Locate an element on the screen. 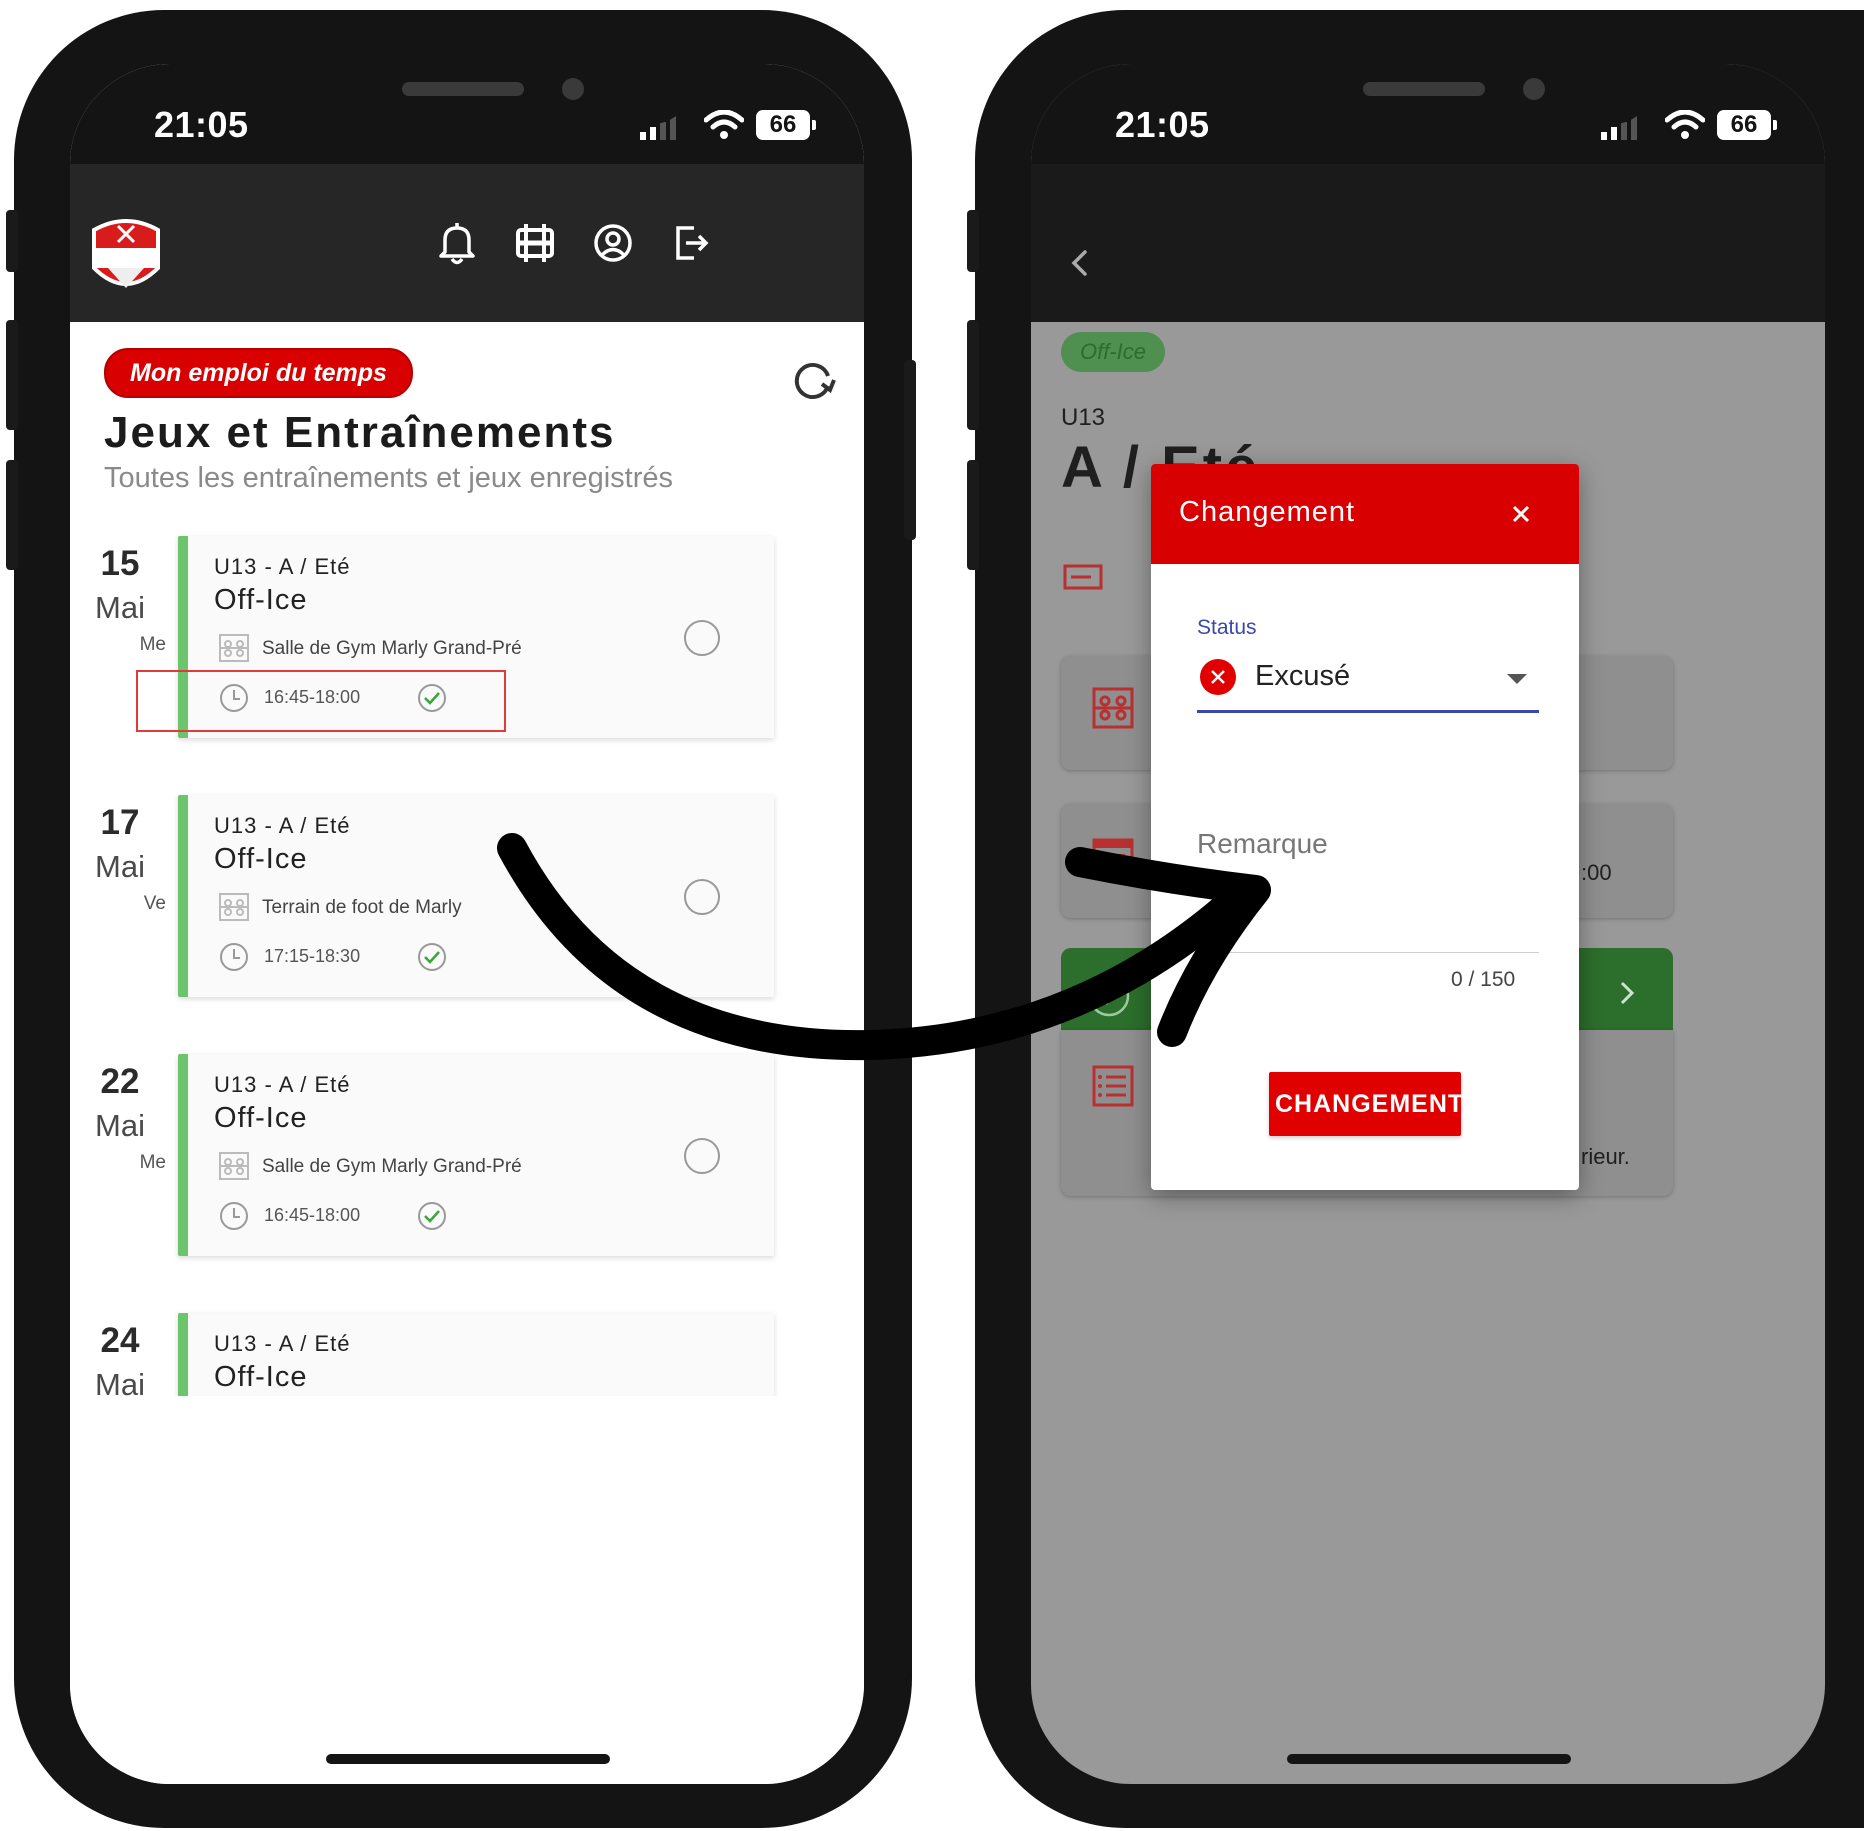  rink-icon is located at coordinates (535, 243).